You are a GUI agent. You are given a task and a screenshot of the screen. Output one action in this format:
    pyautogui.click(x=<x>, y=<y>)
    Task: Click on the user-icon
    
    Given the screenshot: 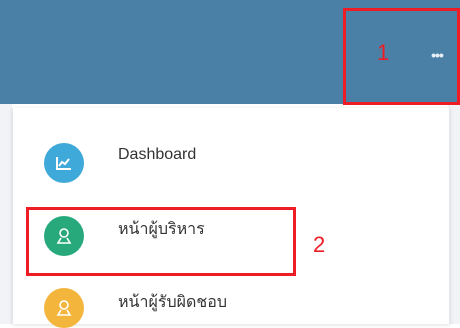 What is the action you would take?
    pyautogui.click(x=64, y=308)
    